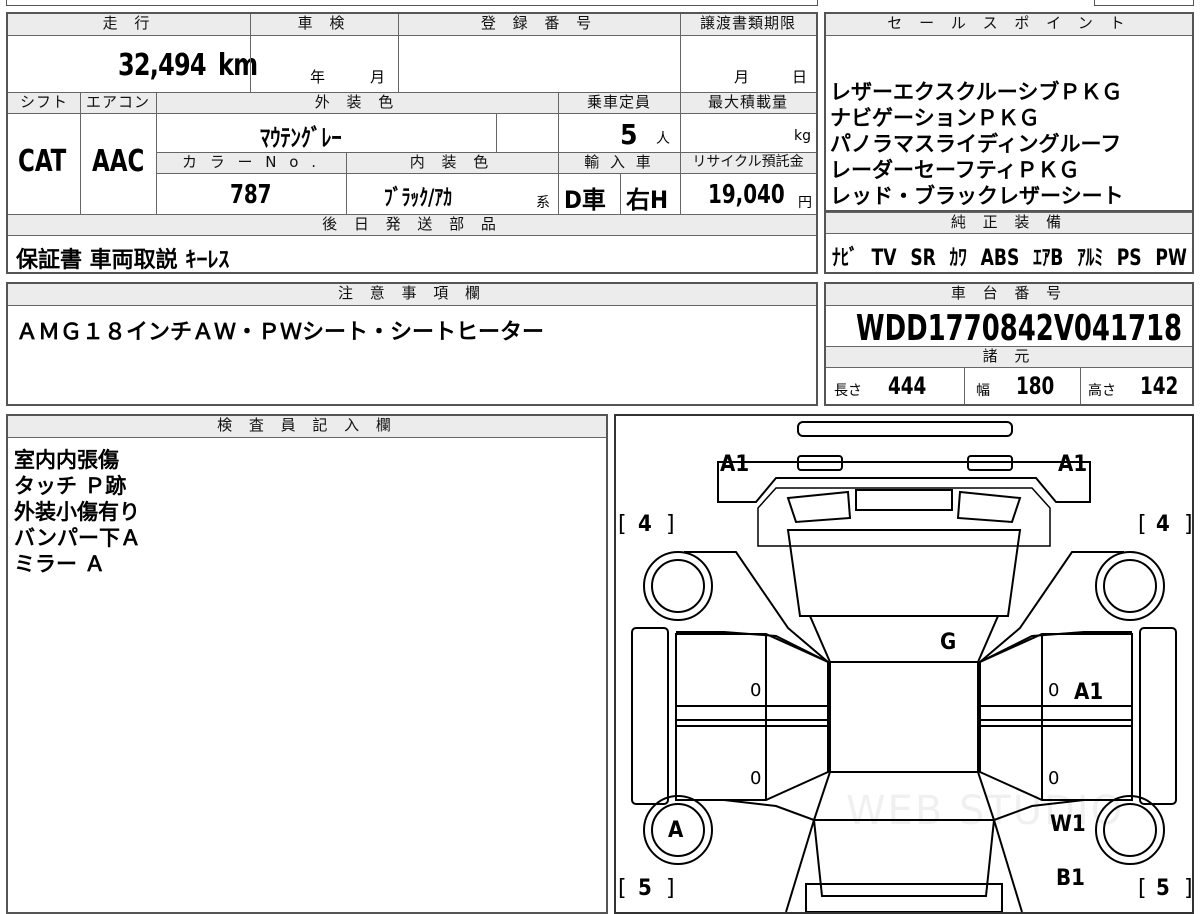 This screenshot has width=1200, height=914. Describe the element at coordinates (1089, 692) in the screenshot. I see `mark-door-right-front: A1` at that location.